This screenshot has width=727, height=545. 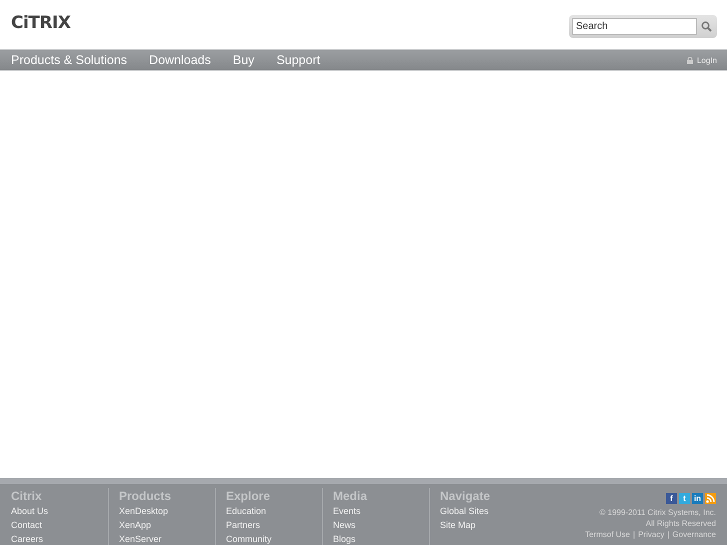 What do you see at coordinates (180, 60) in the screenshot?
I see `nav-link: Downloads` at bounding box center [180, 60].